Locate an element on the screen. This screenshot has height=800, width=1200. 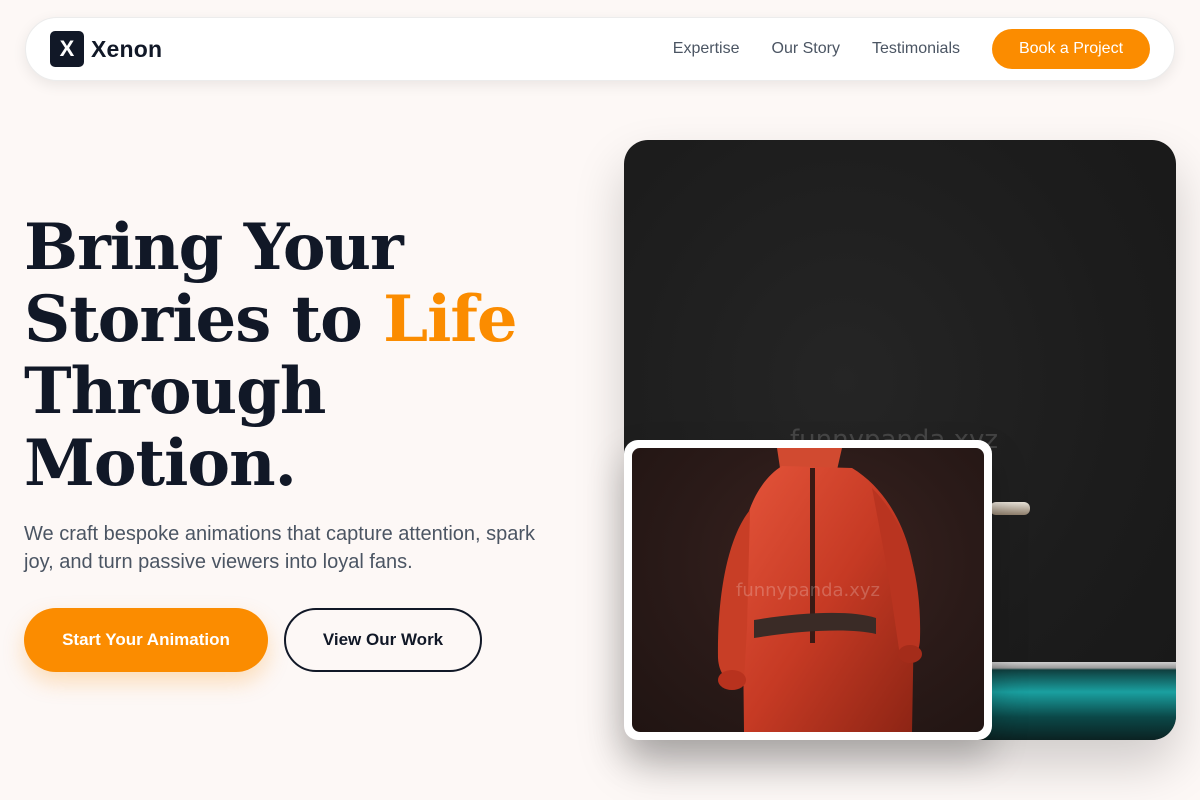
headline-line-2-prefix: Stories to is located at coordinates (204, 319).